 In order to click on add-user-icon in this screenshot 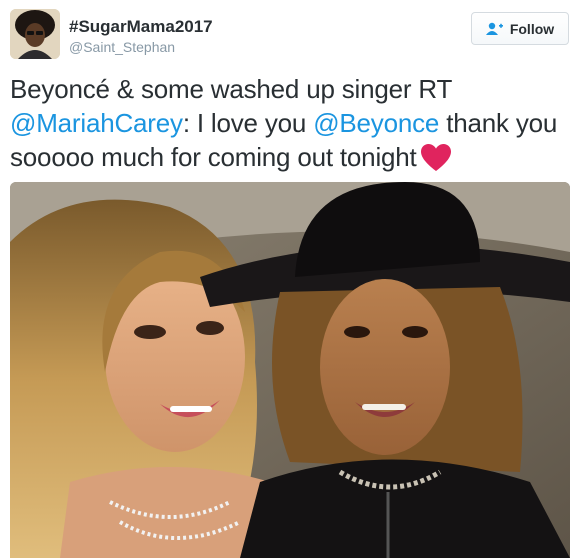, I will do `click(494, 29)`.